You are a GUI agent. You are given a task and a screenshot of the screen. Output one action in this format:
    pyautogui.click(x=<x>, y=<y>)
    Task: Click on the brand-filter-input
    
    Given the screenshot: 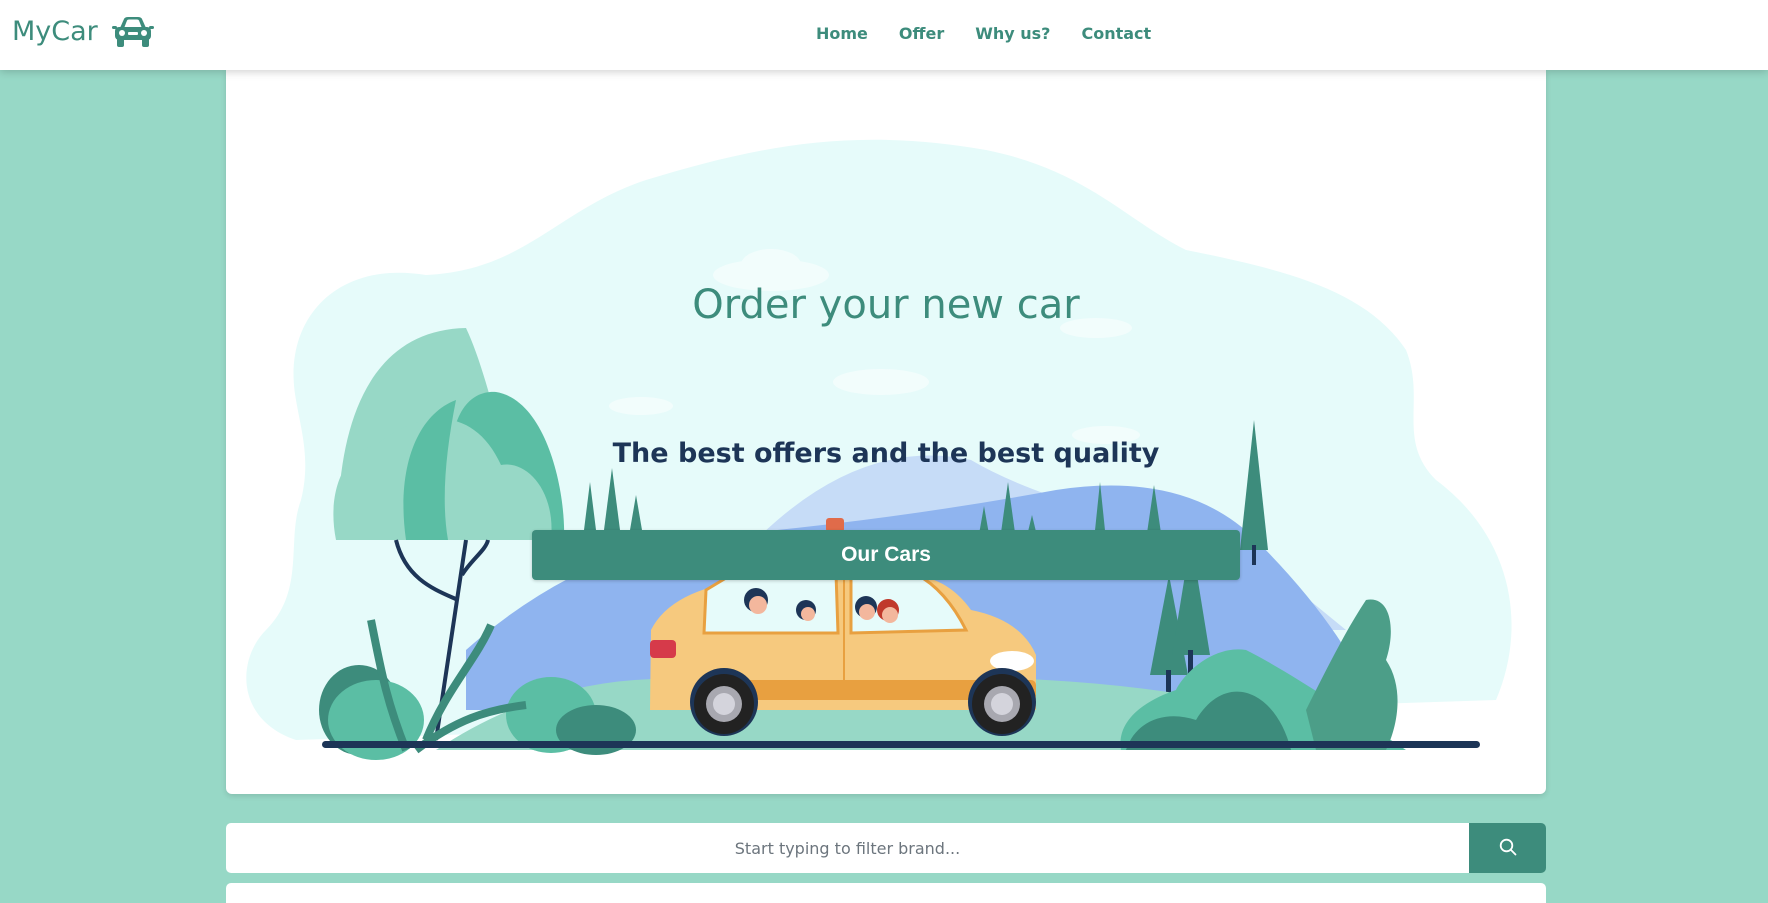 What is the action you would take?
    pyautogui.click(x=847, y=848)
    